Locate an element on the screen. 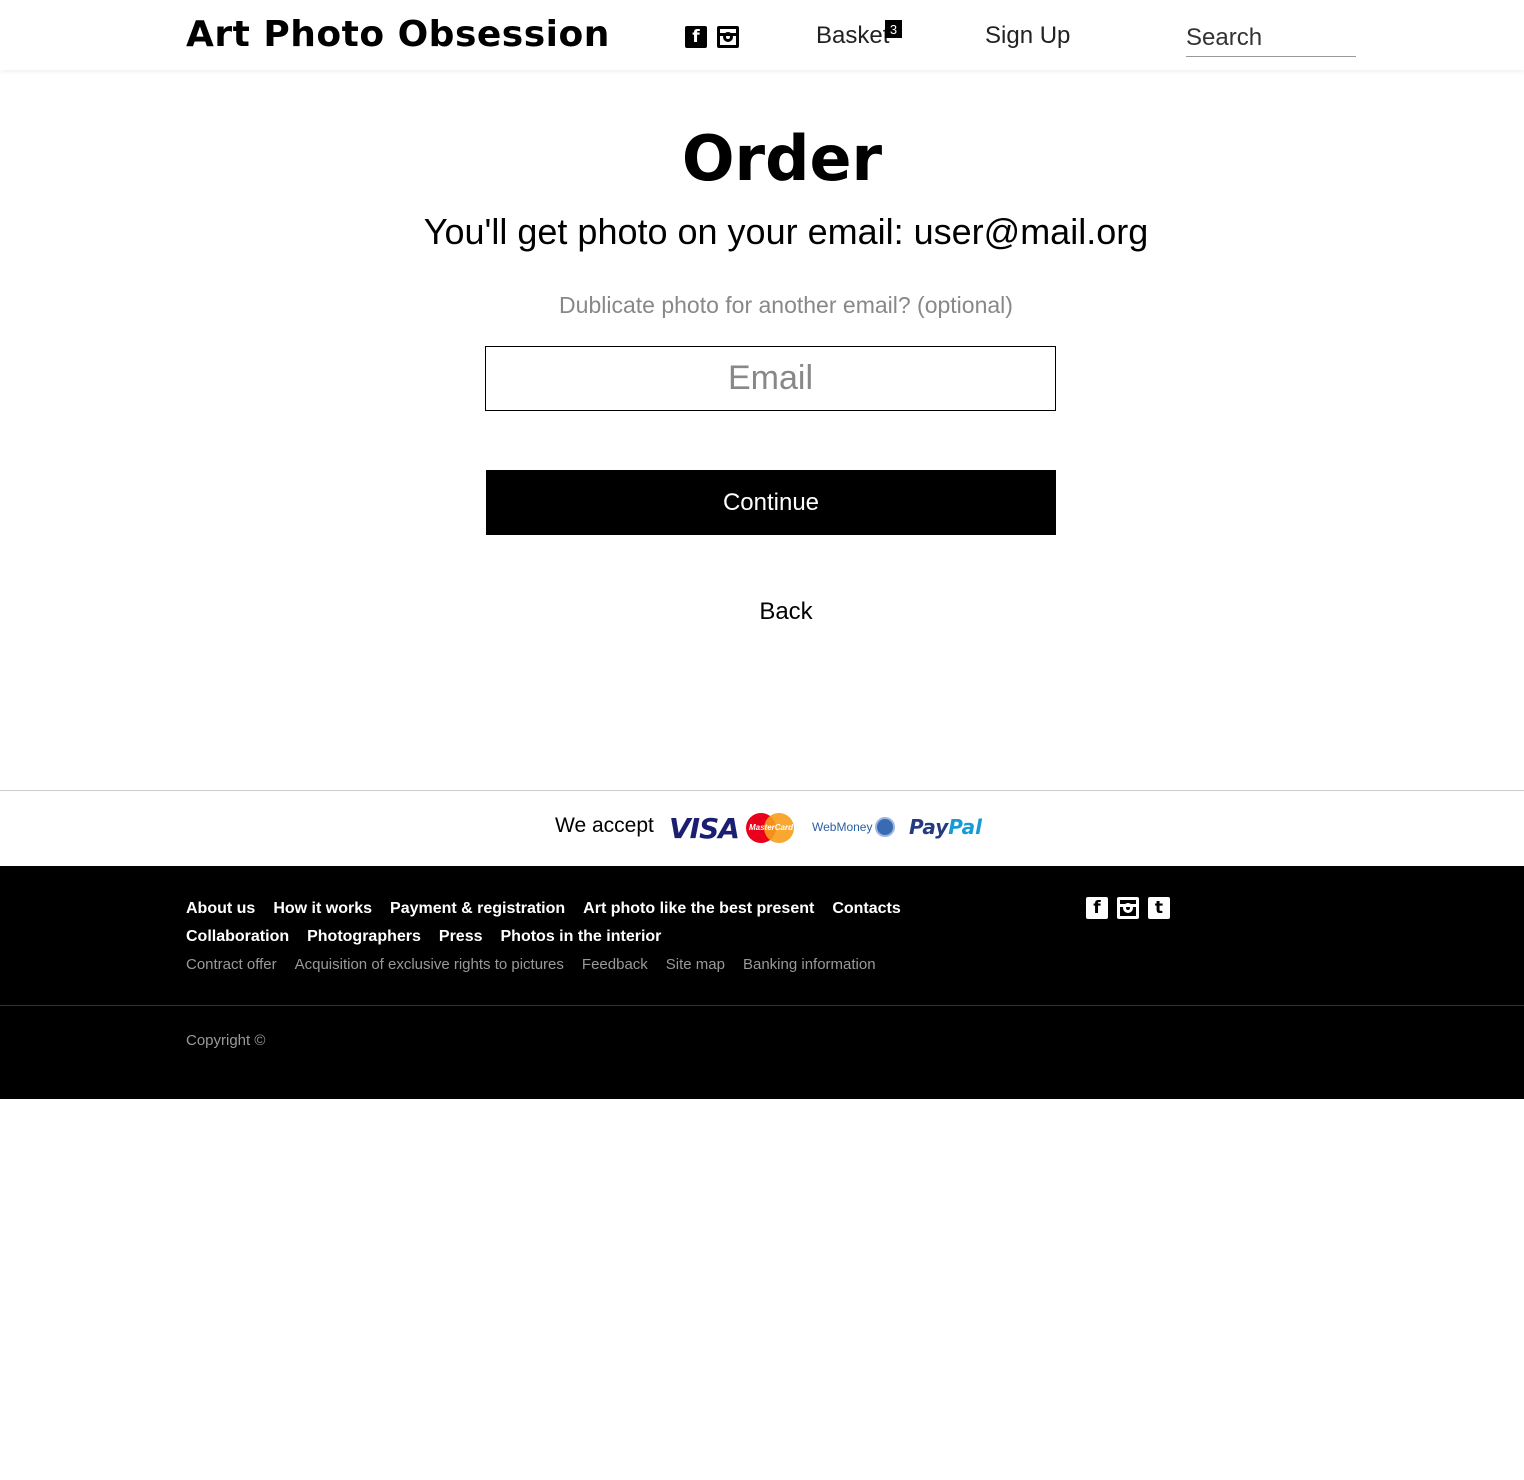 This screenshot has width=1524, height=1480. basket-link: Basket is located at coordinates (852, 36).